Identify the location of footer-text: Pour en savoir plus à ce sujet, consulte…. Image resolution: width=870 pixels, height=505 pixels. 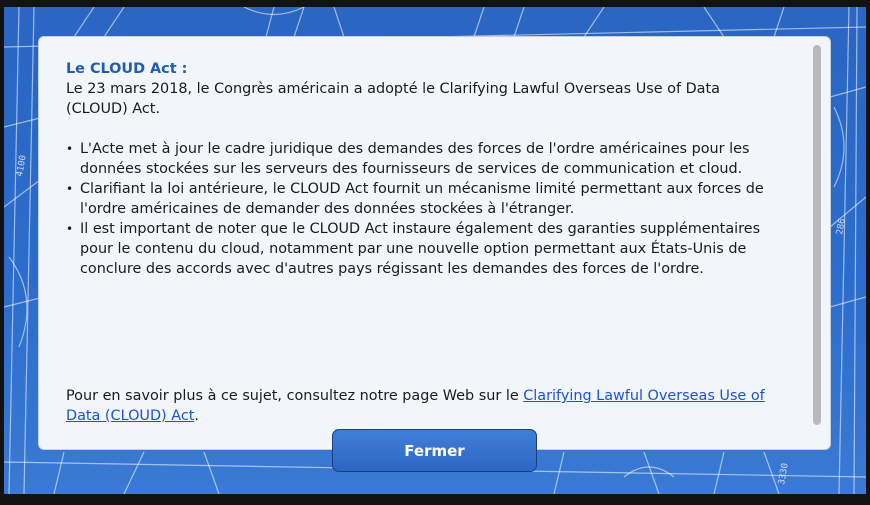
(295, 396).